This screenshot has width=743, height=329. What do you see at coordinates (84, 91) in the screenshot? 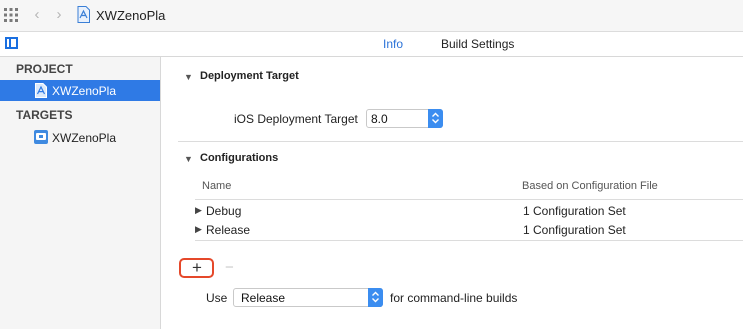
I see `project-item-label: XWZenoPla` at bounding box center [84, 91].